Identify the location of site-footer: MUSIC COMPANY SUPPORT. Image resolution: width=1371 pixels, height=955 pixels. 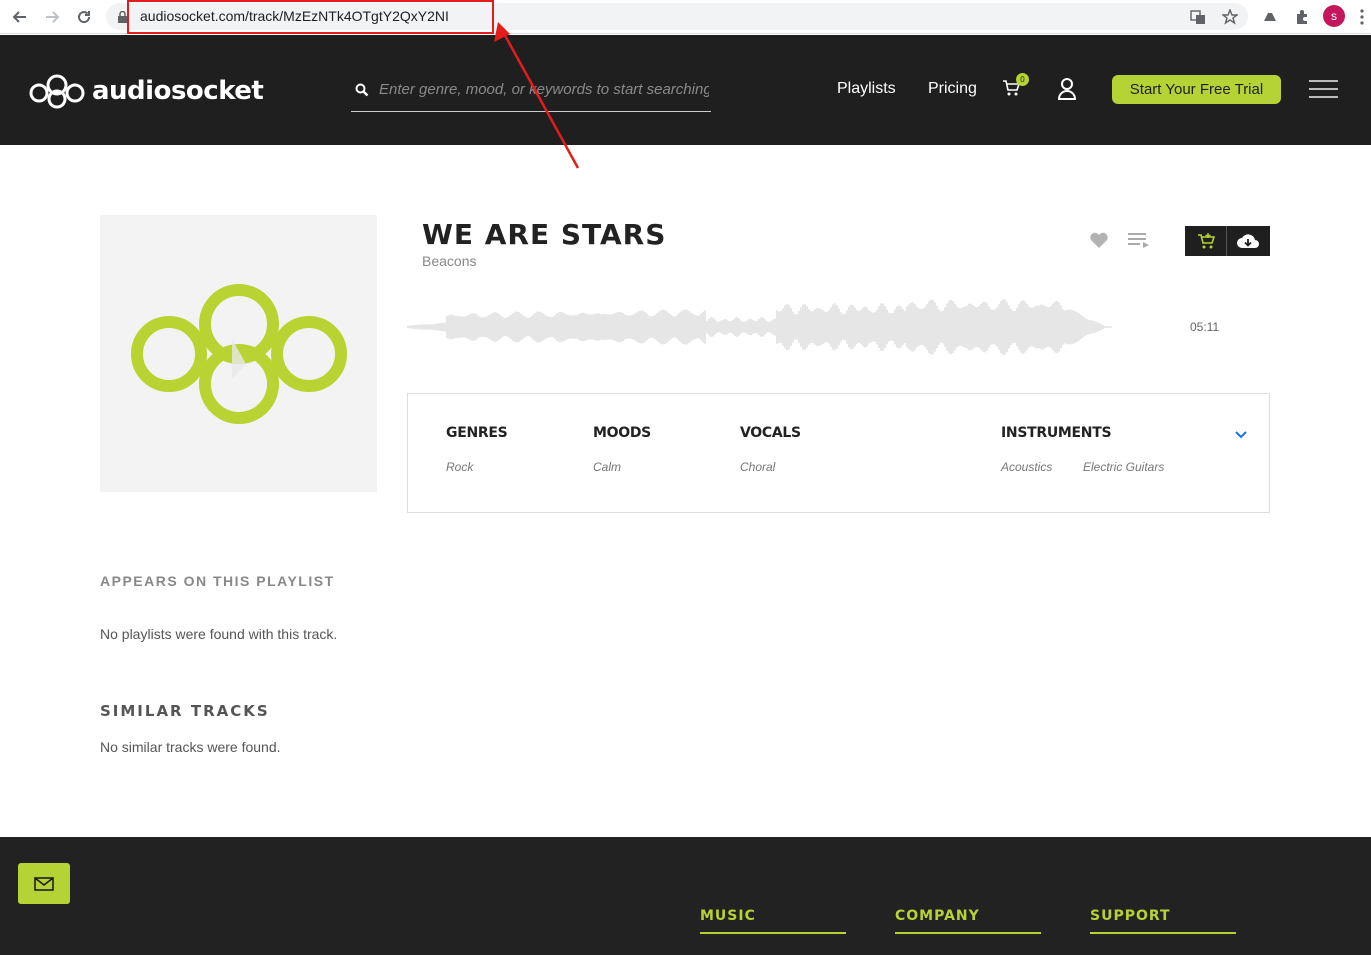
(685, 896).